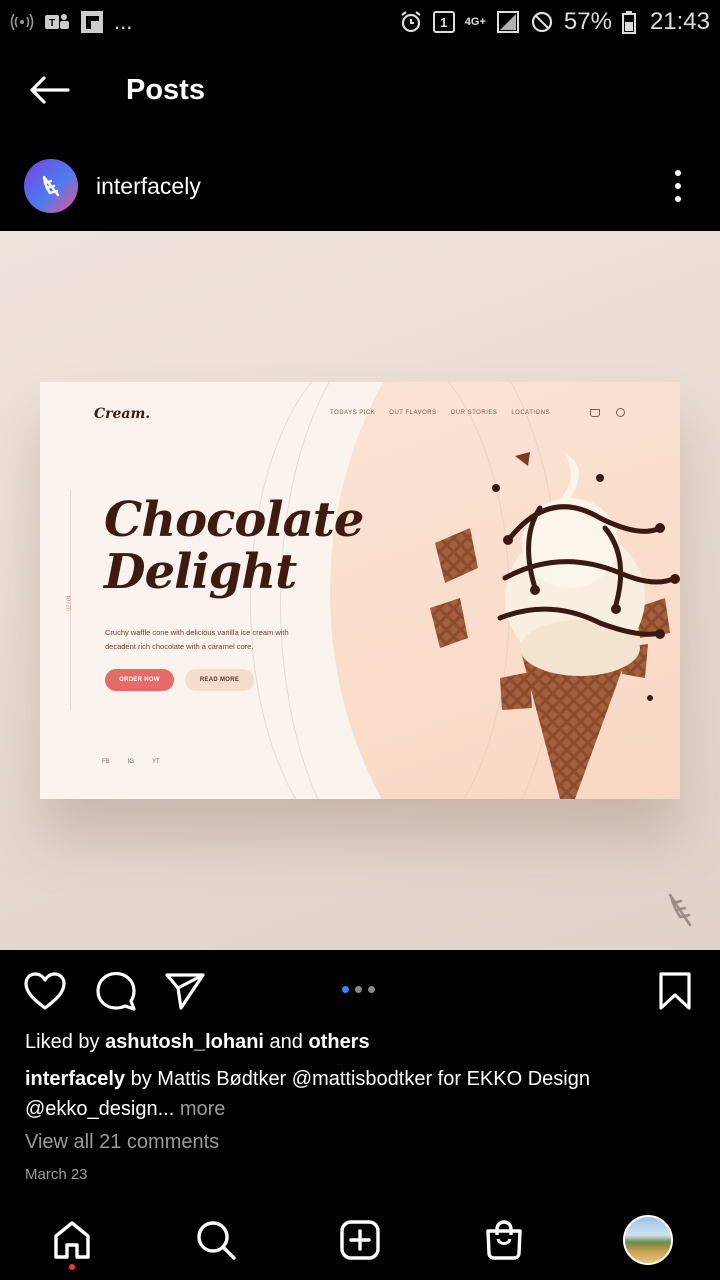  I want to click on search-icon, so click(216, 1240).